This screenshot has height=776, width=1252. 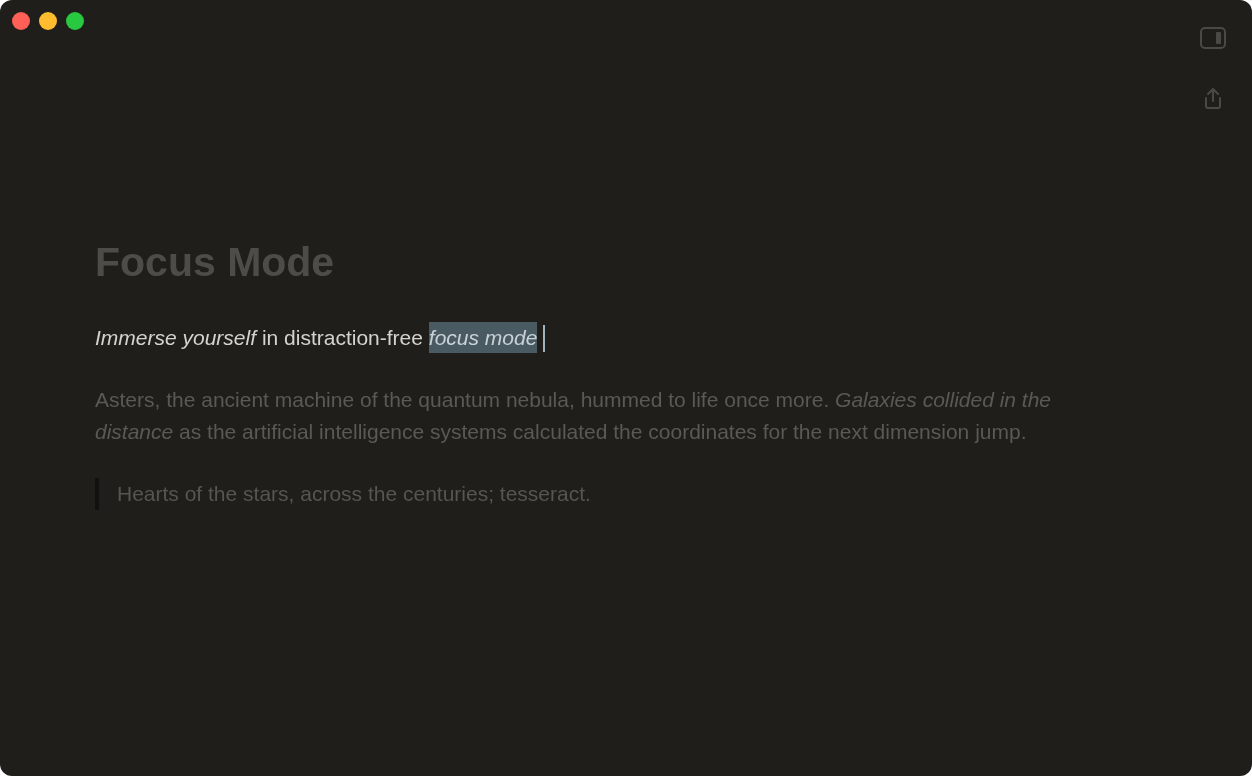 I want to click on text-cursor, so click(x=544, y=338).